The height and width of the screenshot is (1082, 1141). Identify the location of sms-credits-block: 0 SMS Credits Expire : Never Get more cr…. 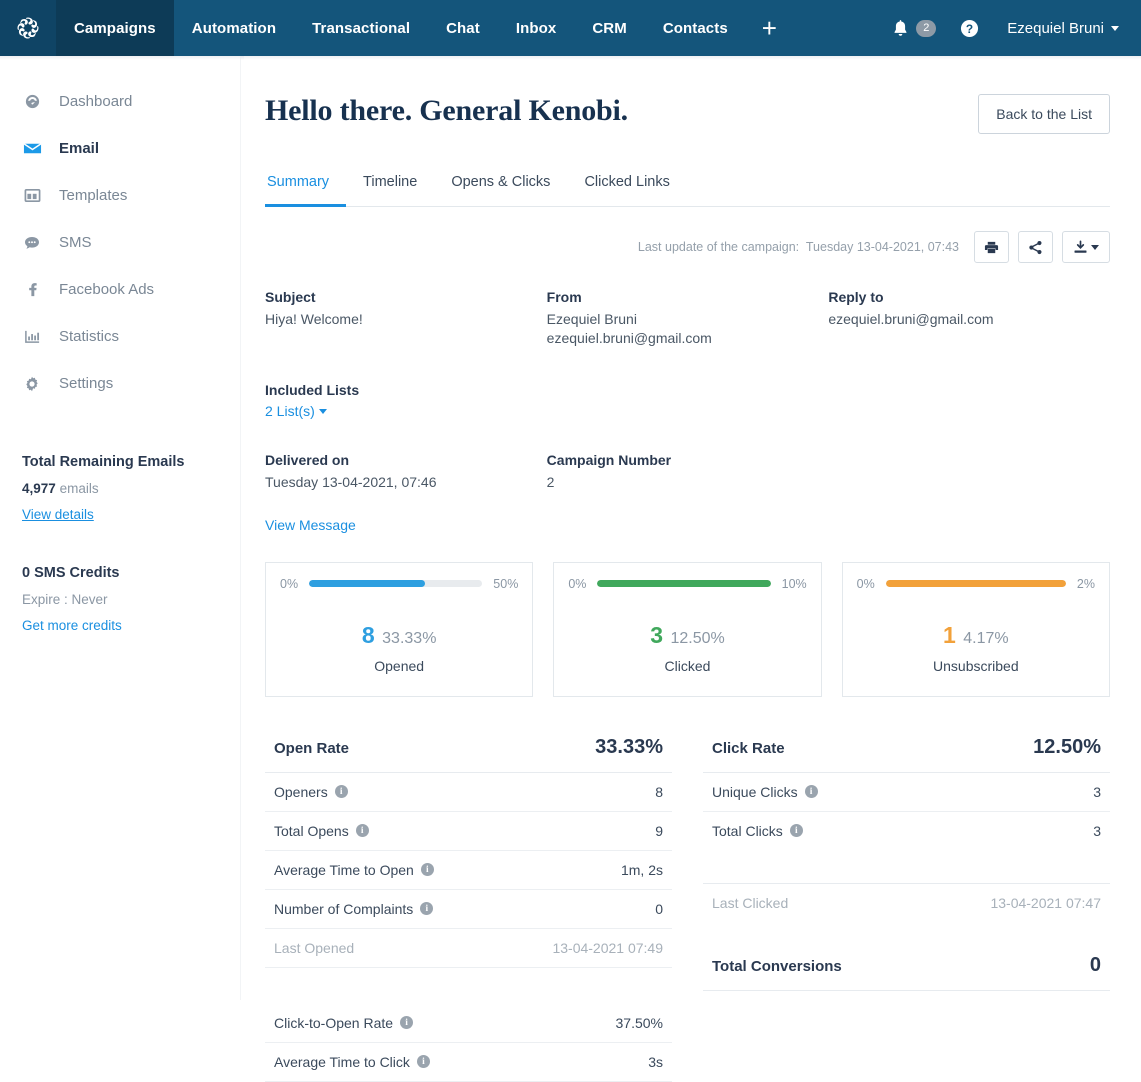
(120, 599).